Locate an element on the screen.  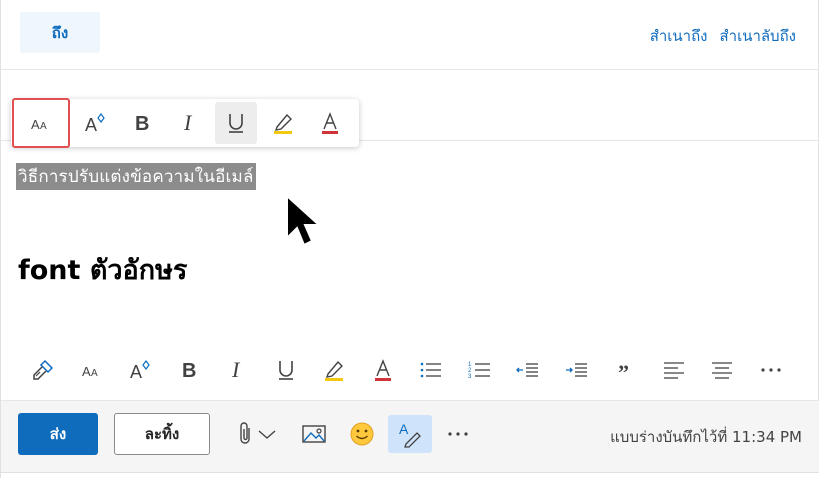
bullets-icon is located at coordinates (430, 370).